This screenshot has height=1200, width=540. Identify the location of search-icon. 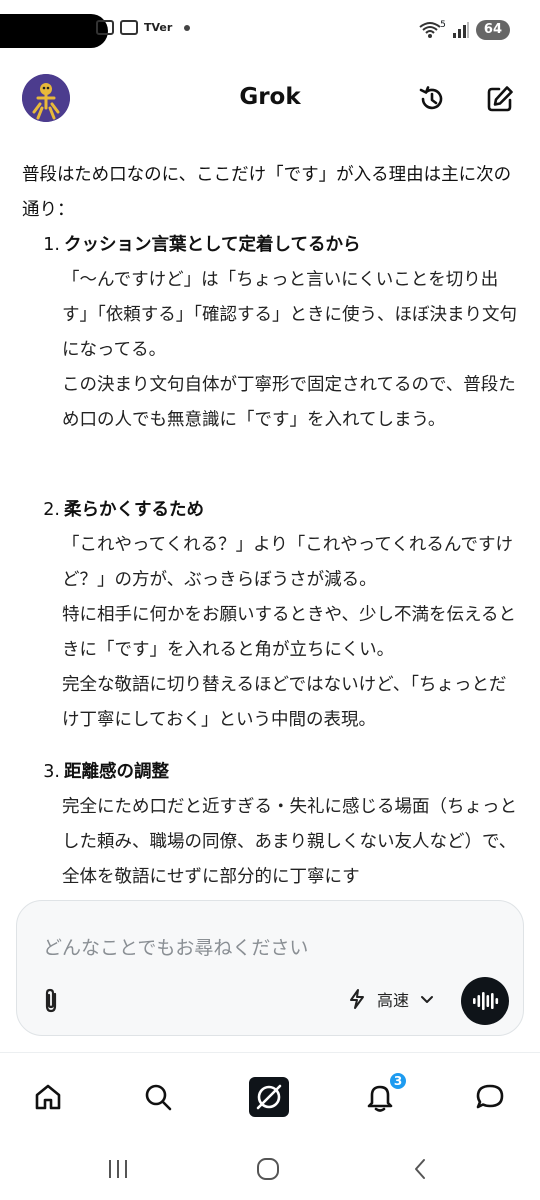
(158, 1097).